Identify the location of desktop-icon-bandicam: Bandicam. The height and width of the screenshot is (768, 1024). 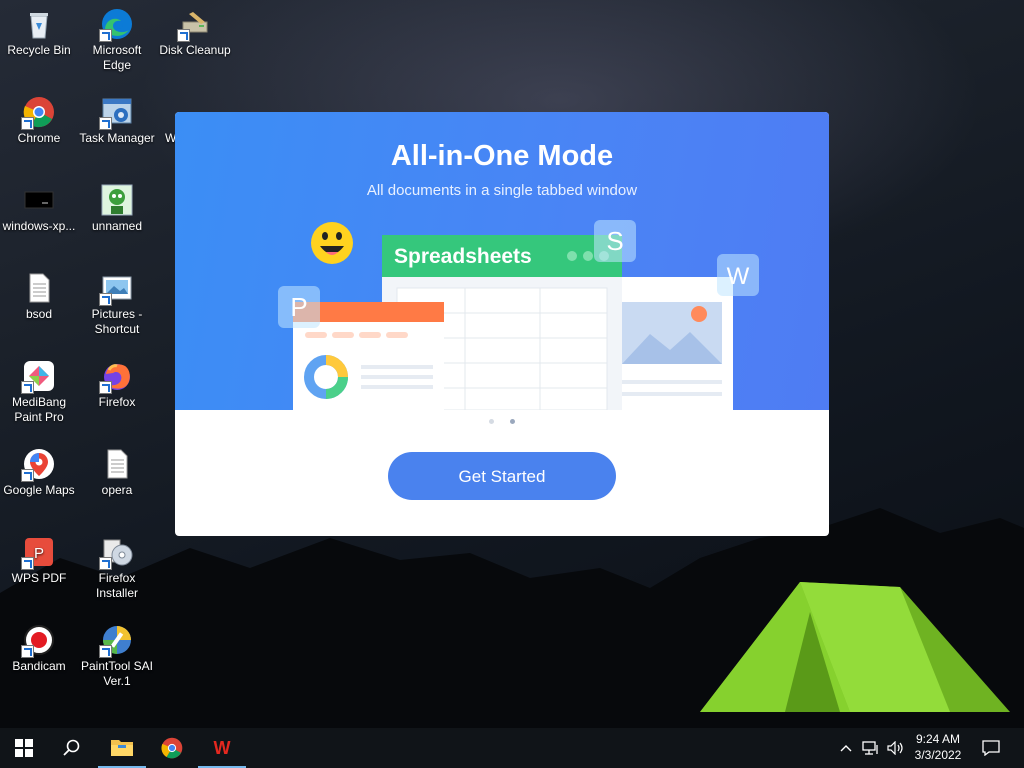
(39, 649).